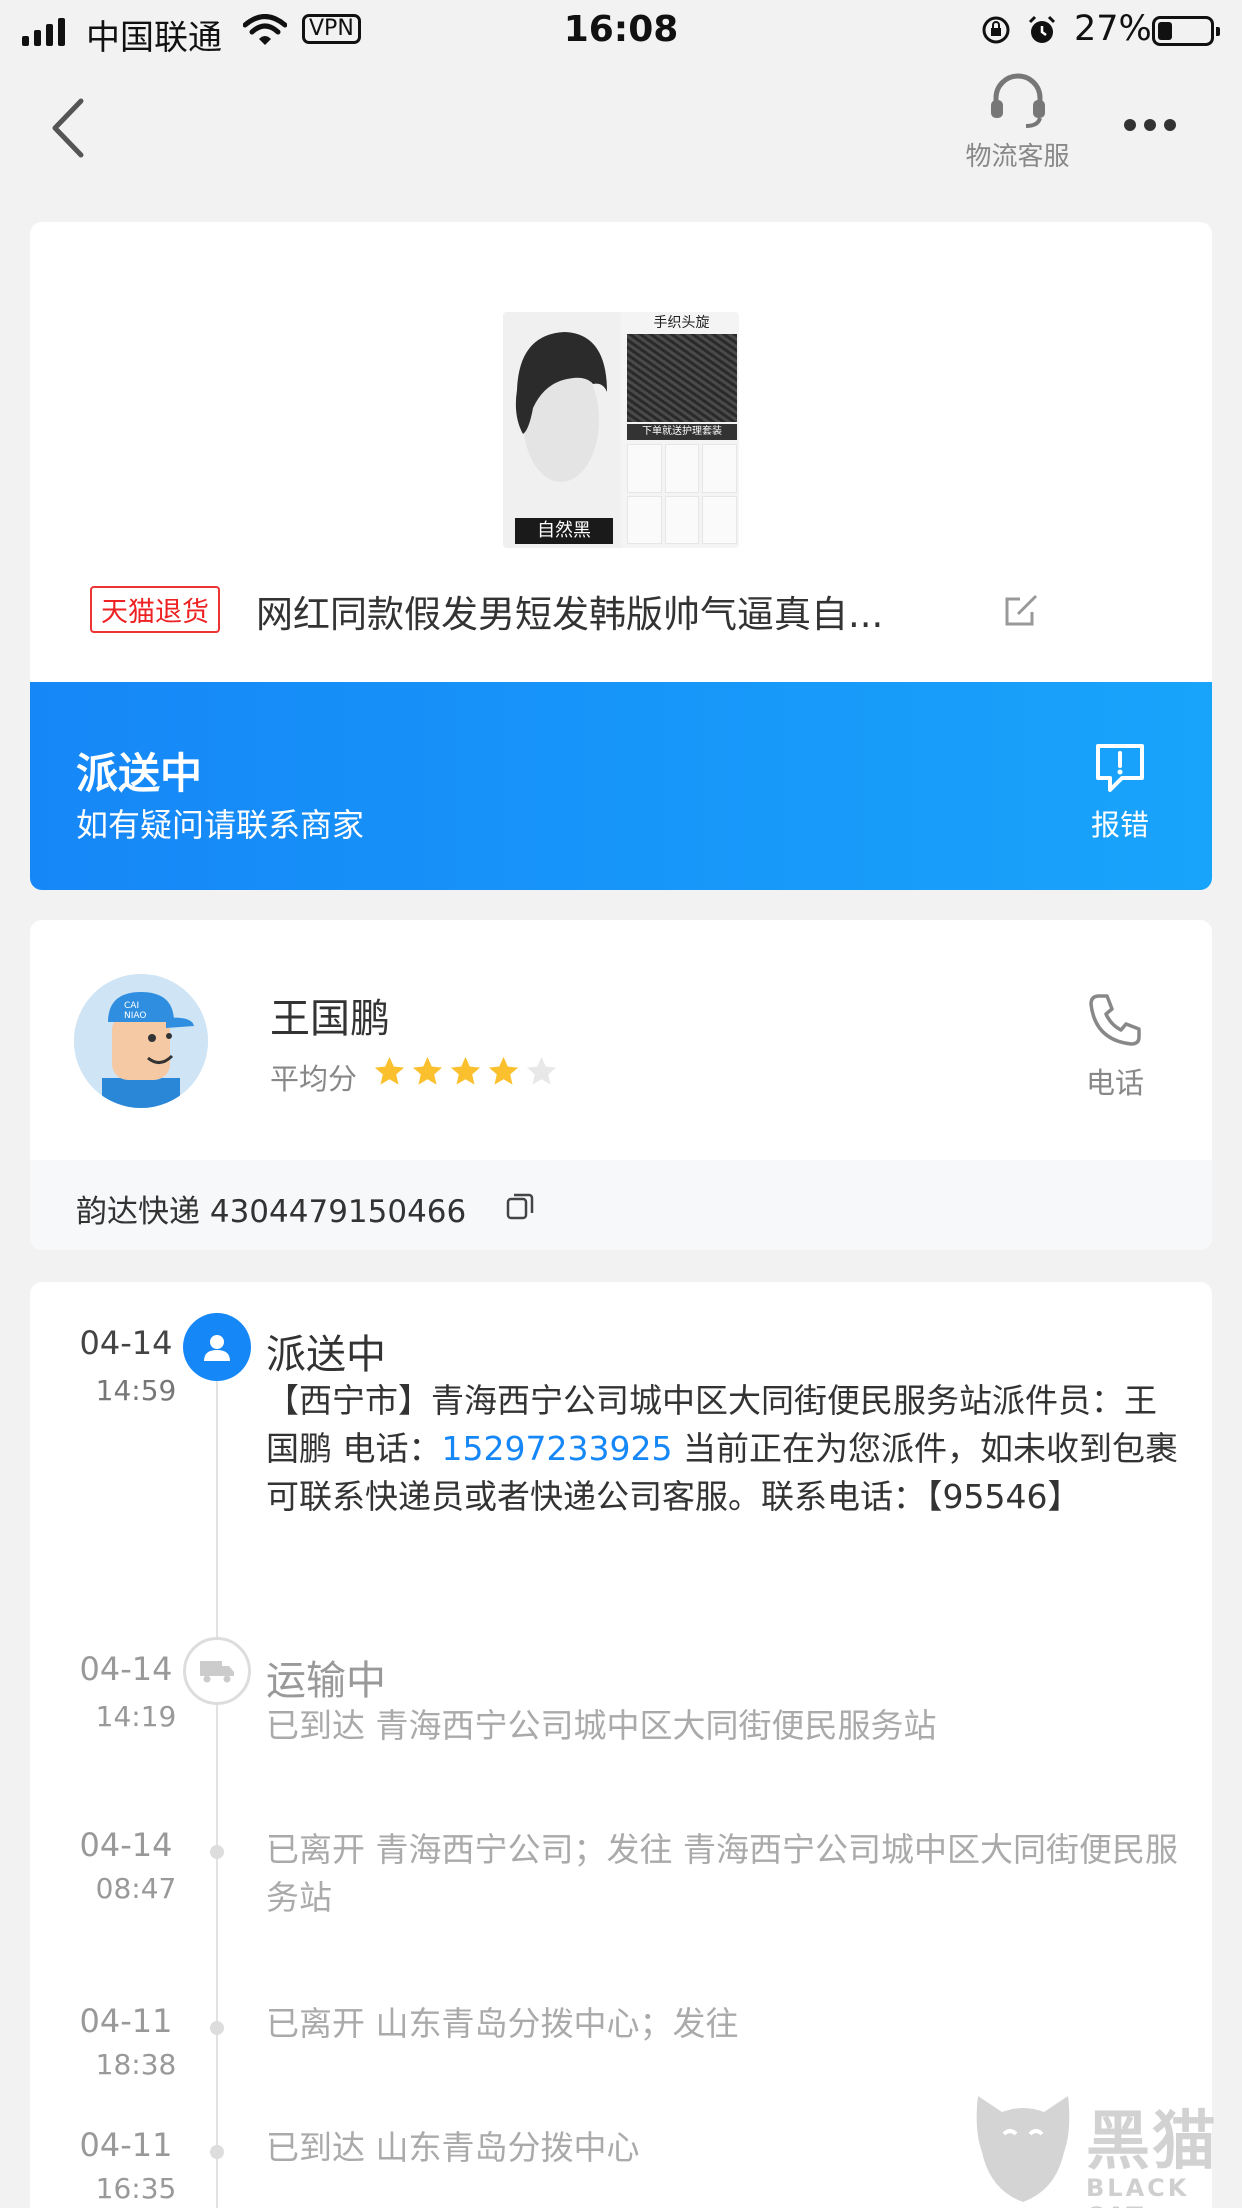 The width and height of the screenshot is (1242, 2208). Describe the element at coordinates (136, 2188) in the screenshot. I see `timeline-time: 16:35` at that location.